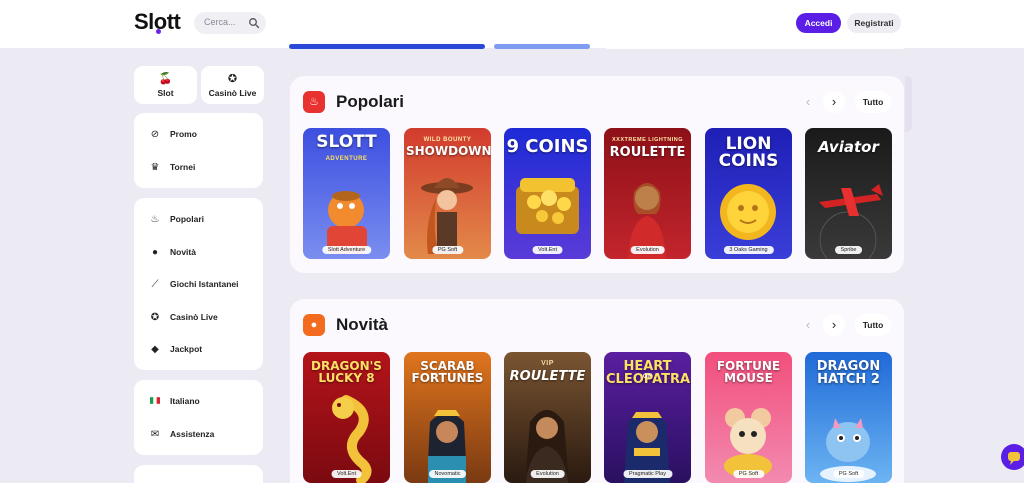 This screenshot has height=483, width=1024. I want to click on sidebar-item-label: Promo, so click(183, 134).